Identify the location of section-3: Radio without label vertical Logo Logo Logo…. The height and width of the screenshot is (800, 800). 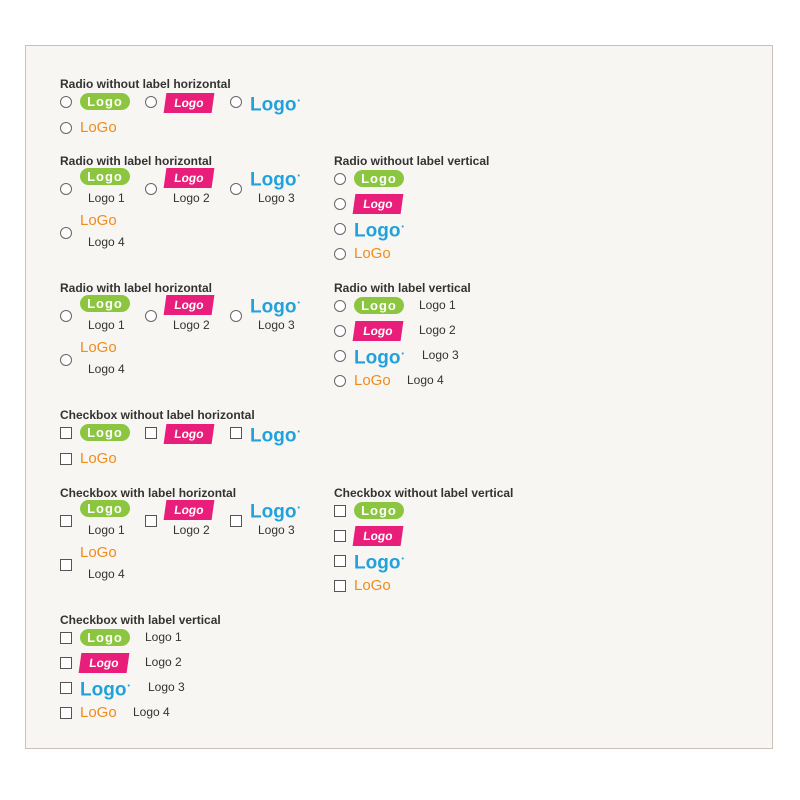
(412, 208).